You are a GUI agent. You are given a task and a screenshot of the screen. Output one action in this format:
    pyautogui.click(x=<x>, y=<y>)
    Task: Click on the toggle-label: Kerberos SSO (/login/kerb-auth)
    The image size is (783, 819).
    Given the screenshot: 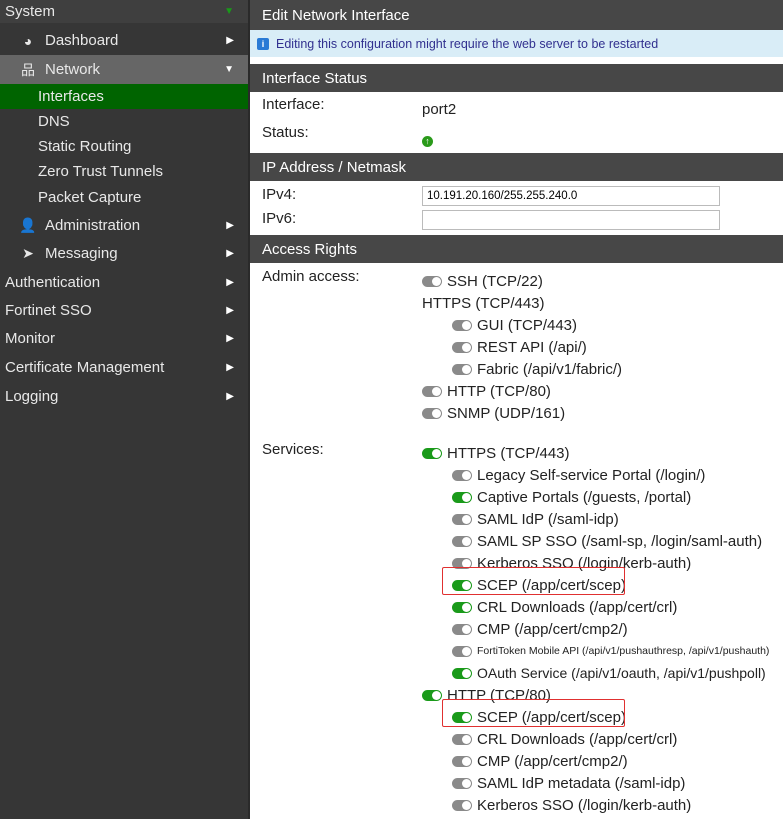 What is the action you would take?
    pyautogui.click(x=584, y=805)
    